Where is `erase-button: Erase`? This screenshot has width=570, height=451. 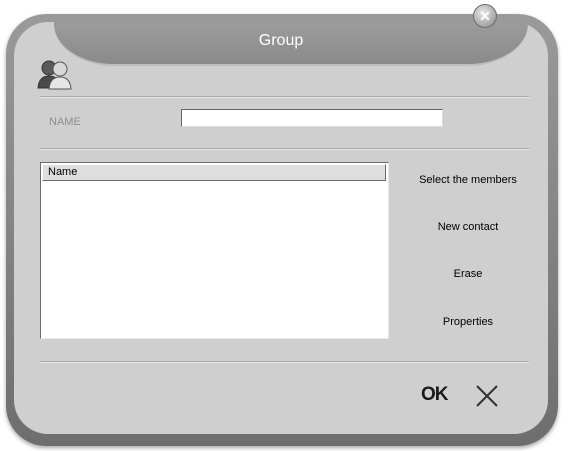
erase-button: Erase is located at coordinates (468, 274).